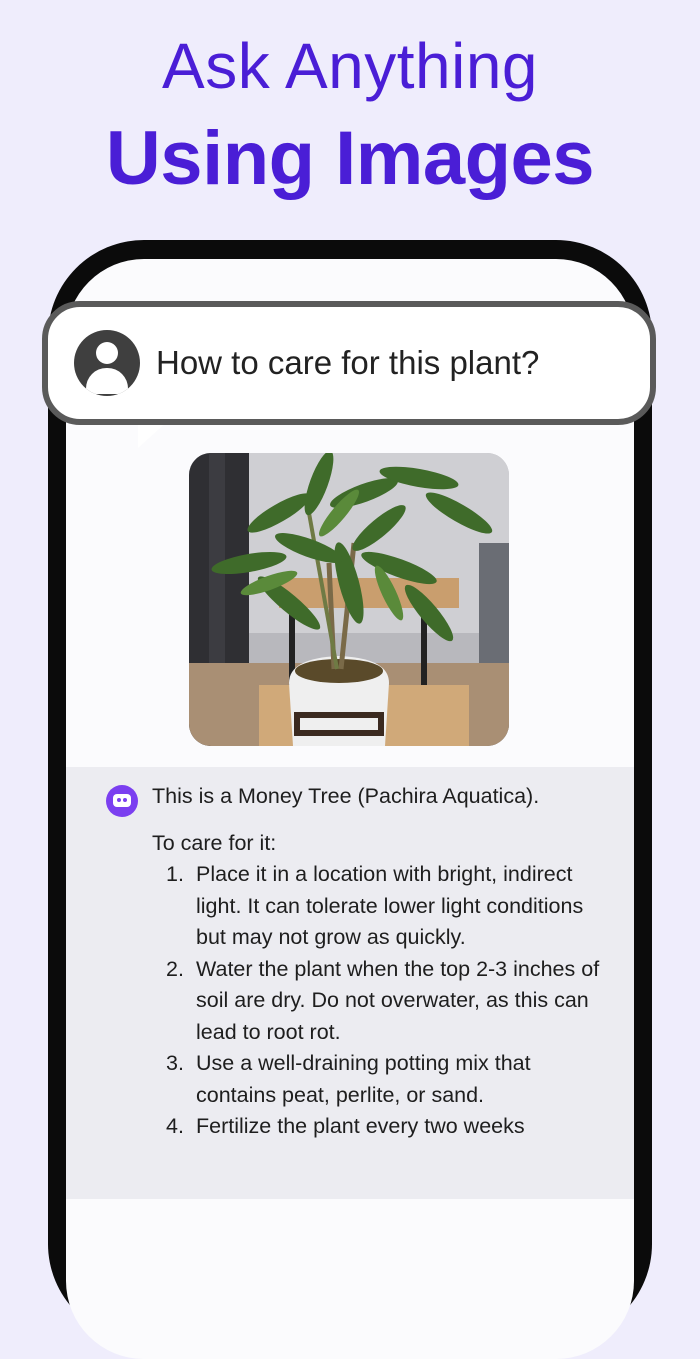 The width and height of the screenshot is (700, 1359). Describe the element at coordinates (175, 874) in the screenshot. I see `step-number: 1.` at that location.